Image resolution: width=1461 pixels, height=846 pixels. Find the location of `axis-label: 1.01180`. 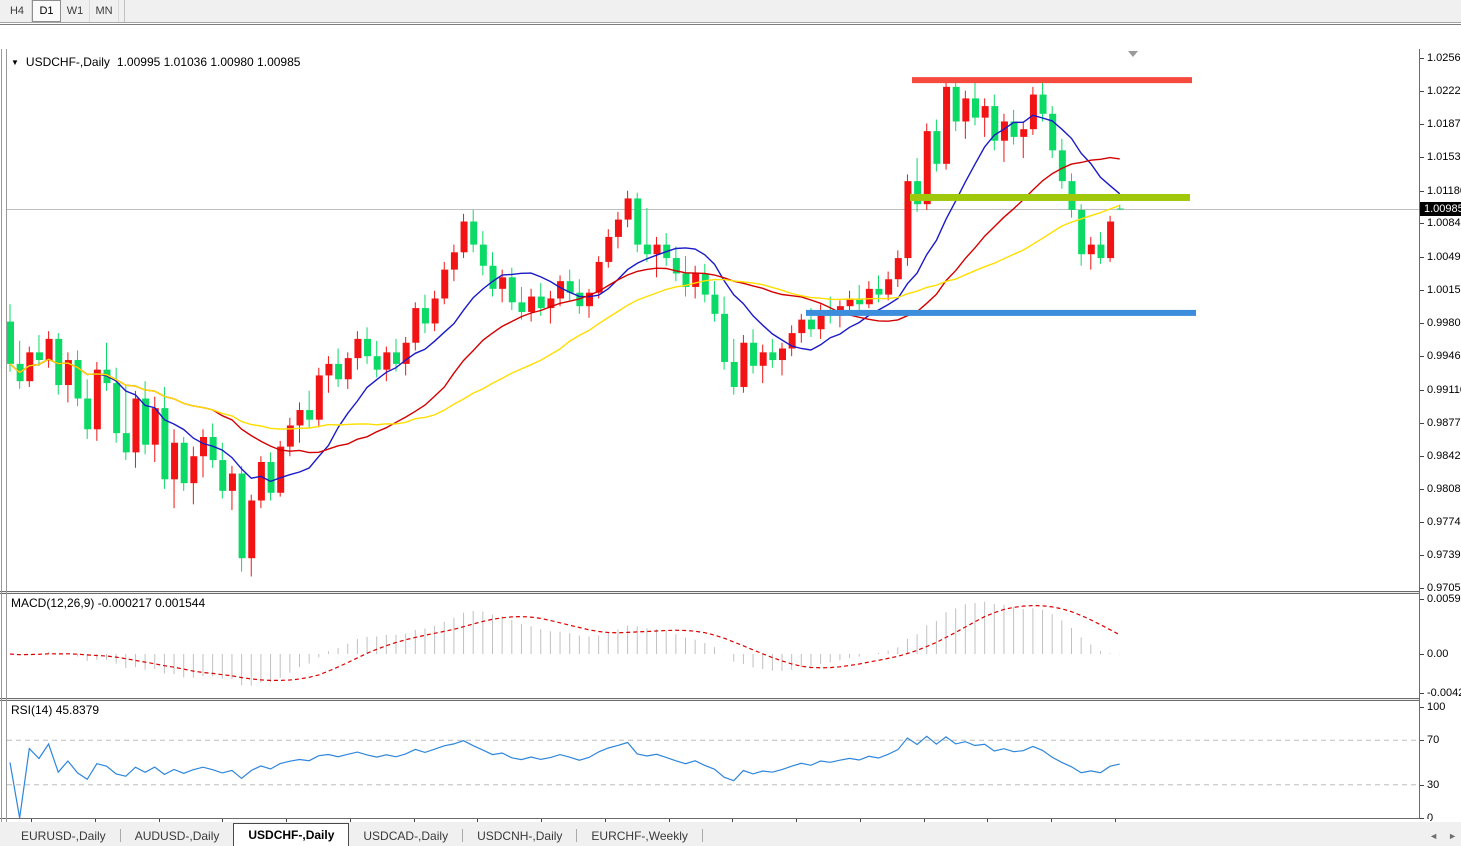

axis-label: 1.01180 is located at coordinates (1444, 190).